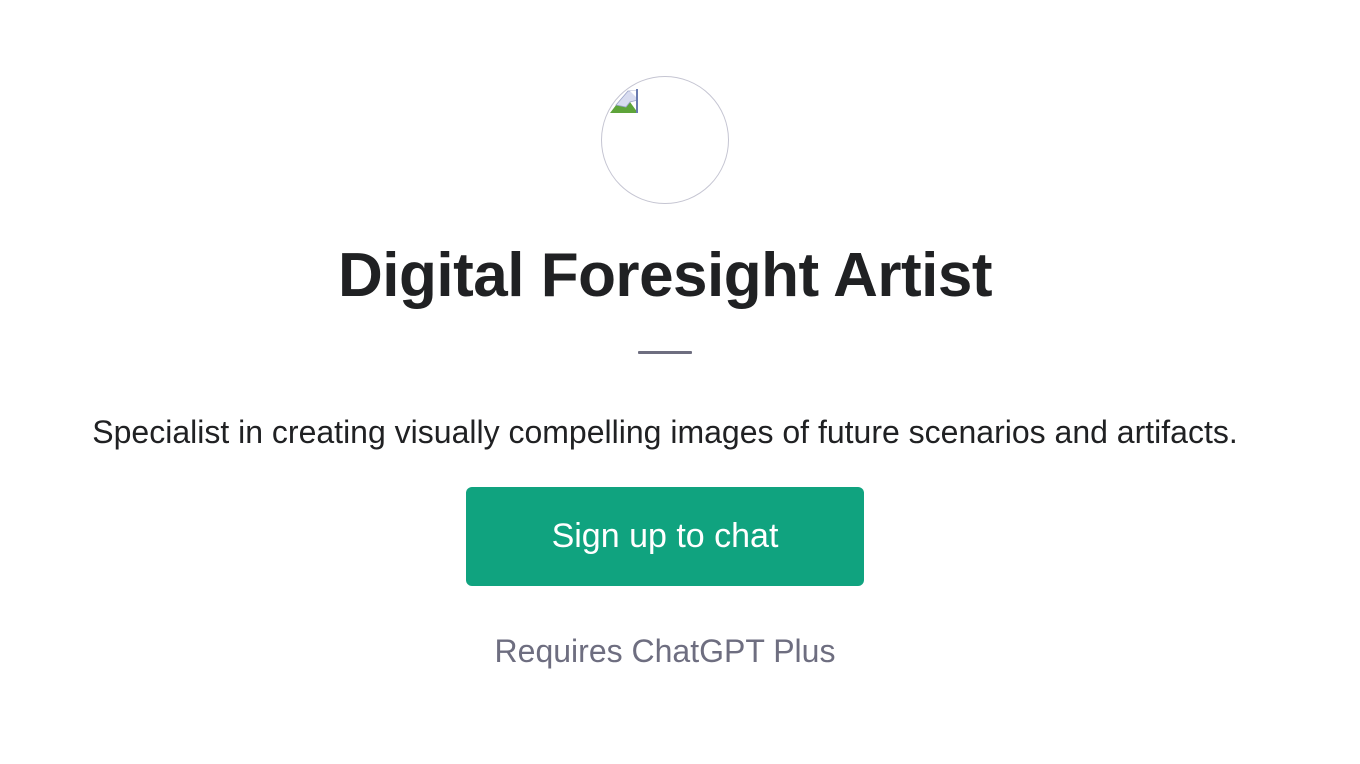 The height and width of the screenshot is (764, 1360). I want to click on divider, so click(665, 352).